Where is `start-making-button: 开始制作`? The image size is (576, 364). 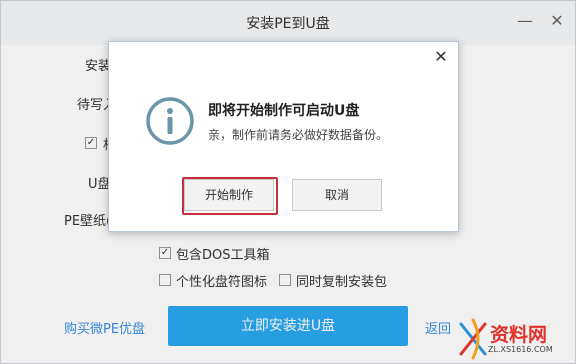 start-making-button: 开始制作 is located at coordinates (229, 195).